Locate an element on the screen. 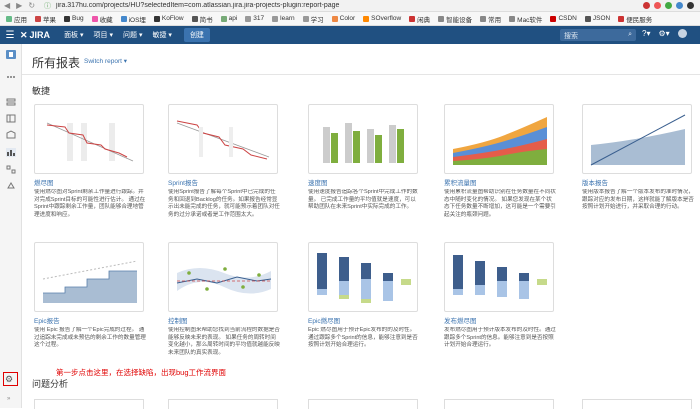 This screenshot has height=409, width=700. bookmark-item: 苹果 is located at coordinates (45, 19).